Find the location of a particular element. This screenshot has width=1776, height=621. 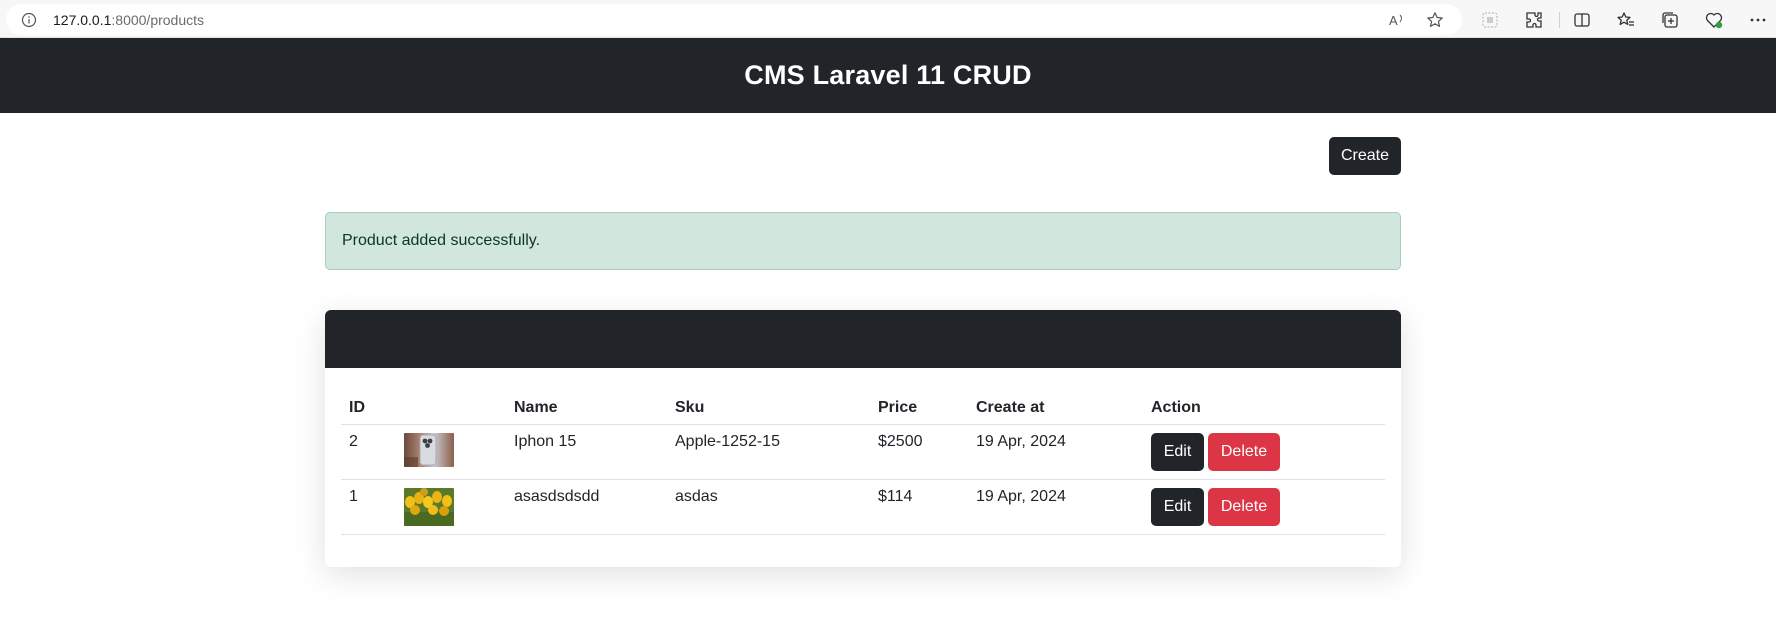

card-header is located at coordinates (863, 339).